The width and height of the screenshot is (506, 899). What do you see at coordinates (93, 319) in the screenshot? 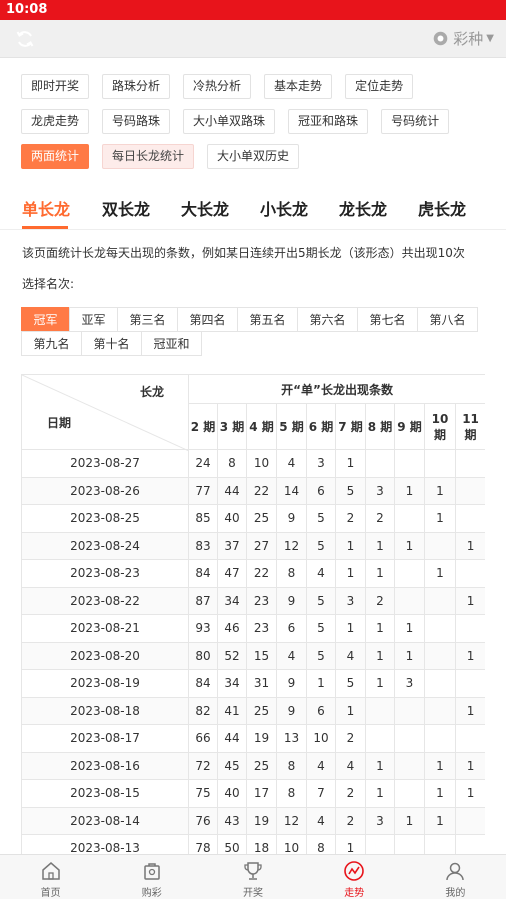
I see `rank-option: 亚军` at bounding box center [93, 319].